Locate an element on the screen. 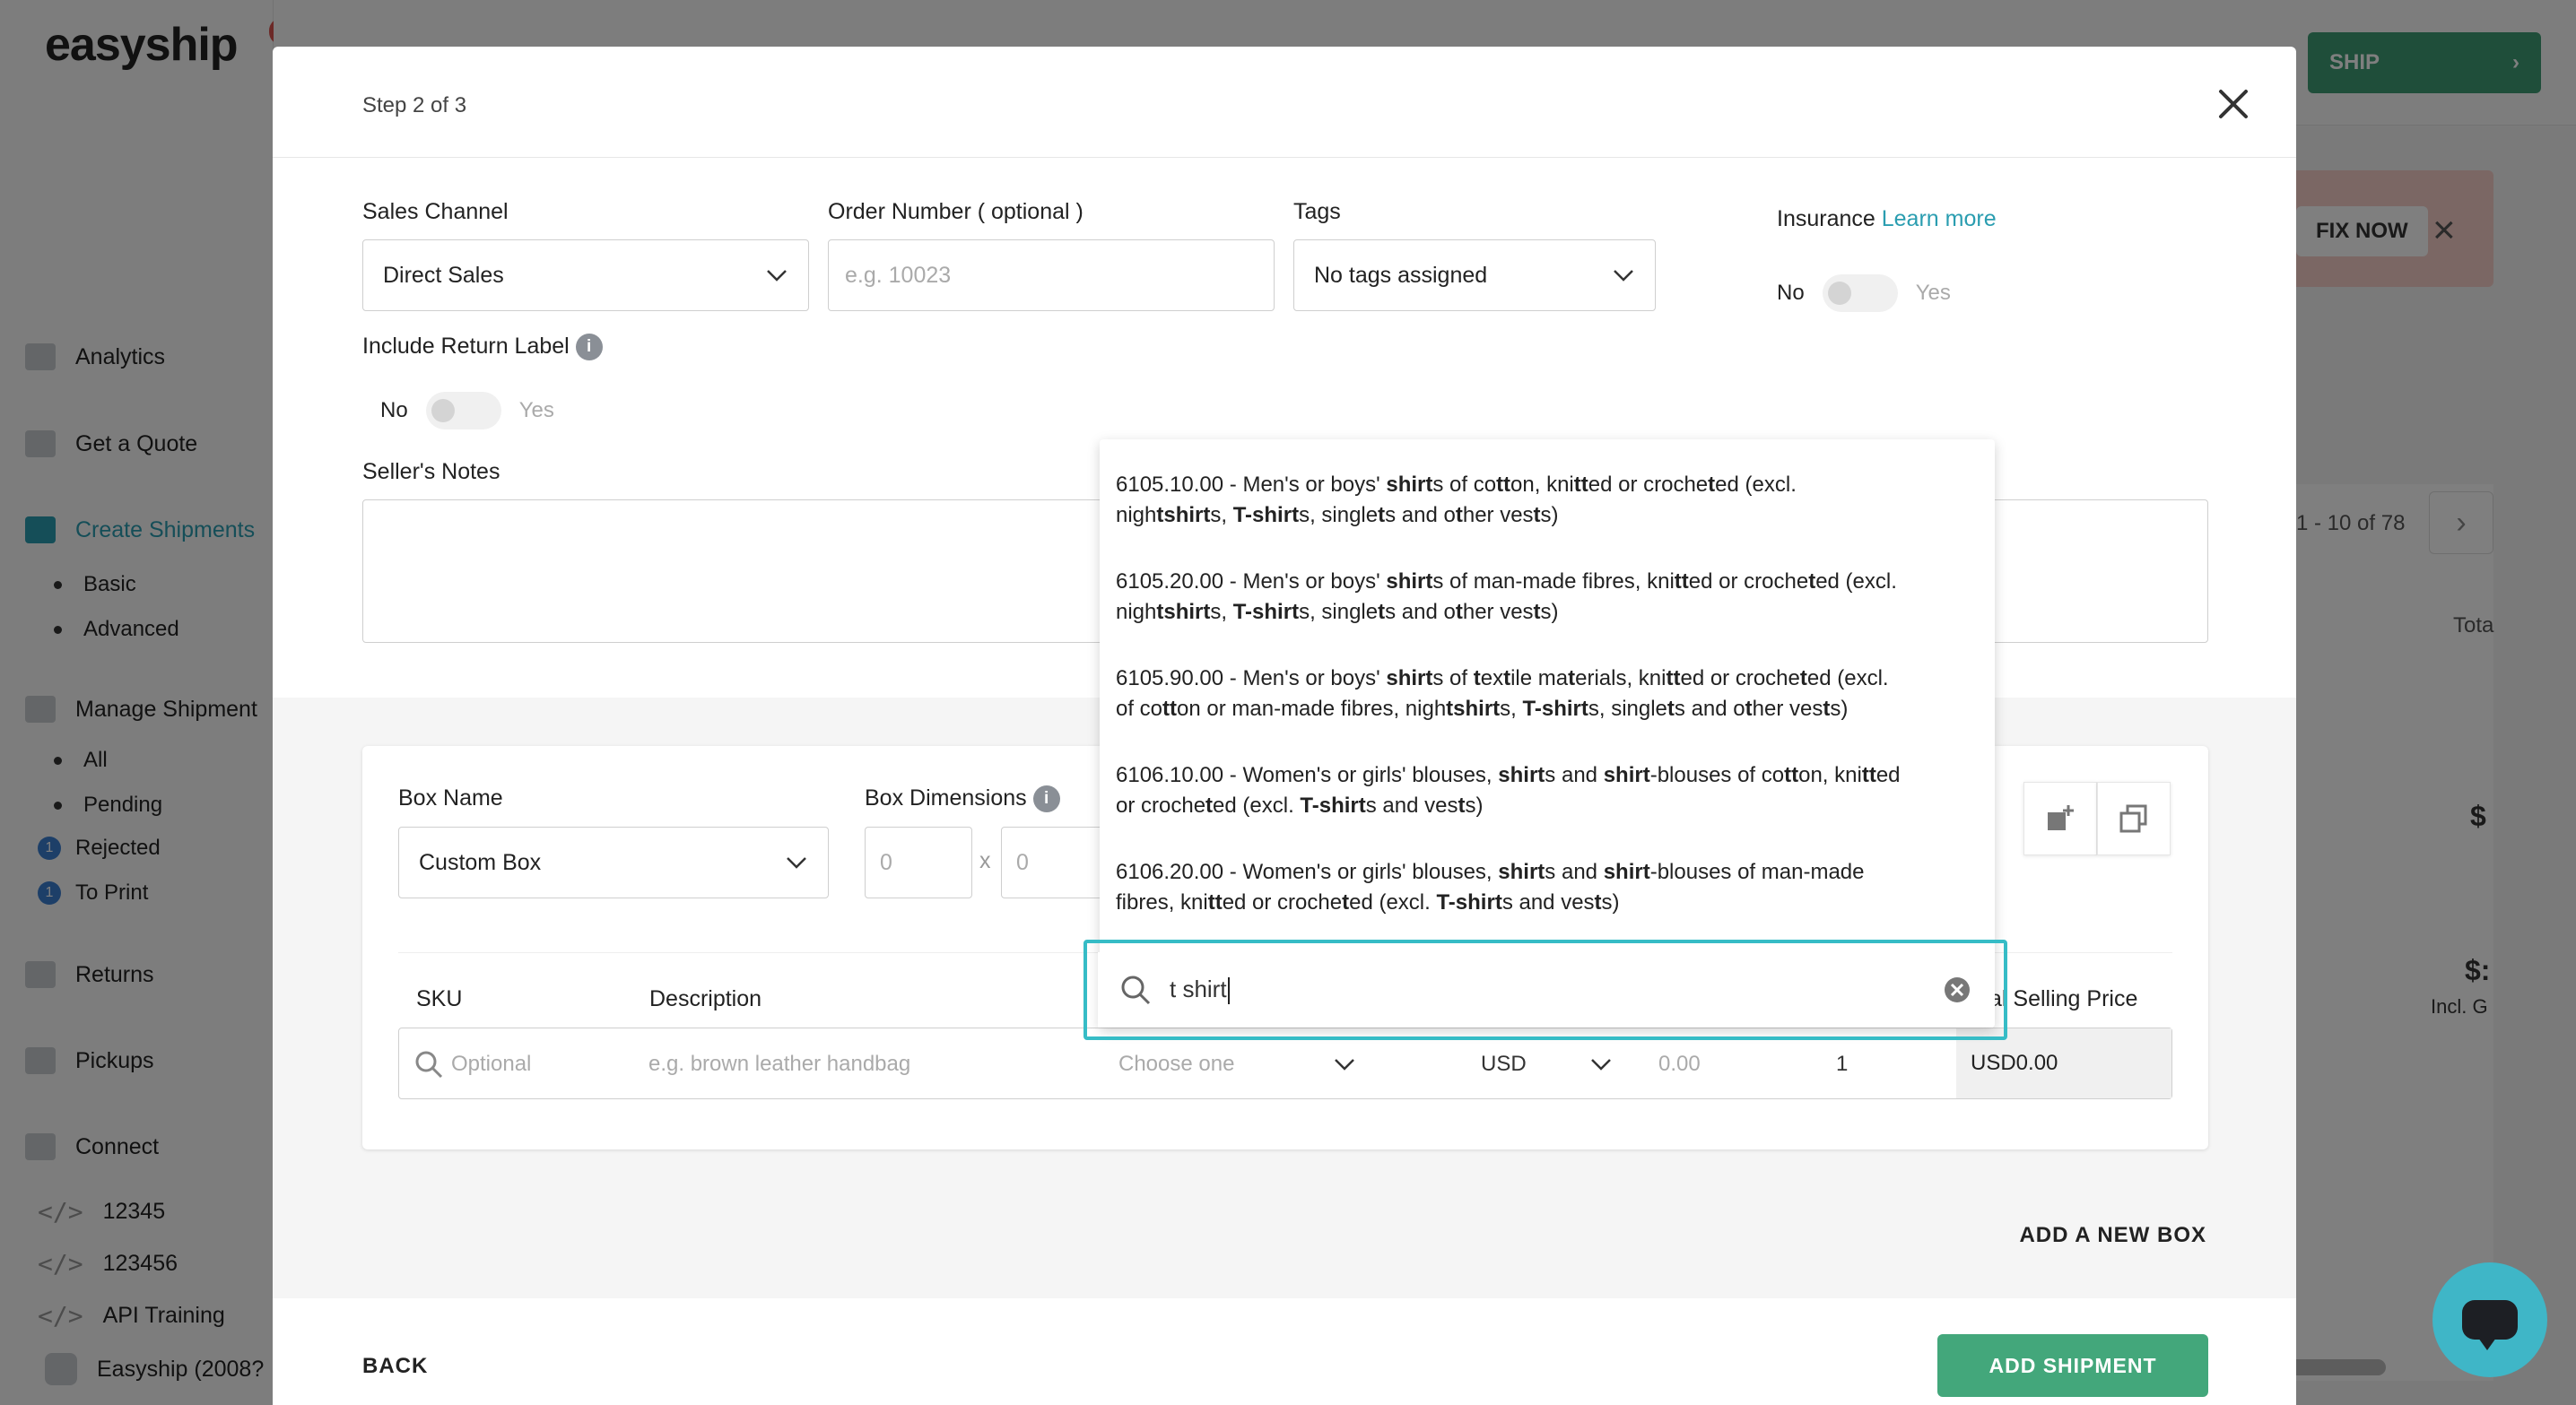  option-text: nigh is located at coordinates (1136, 612).